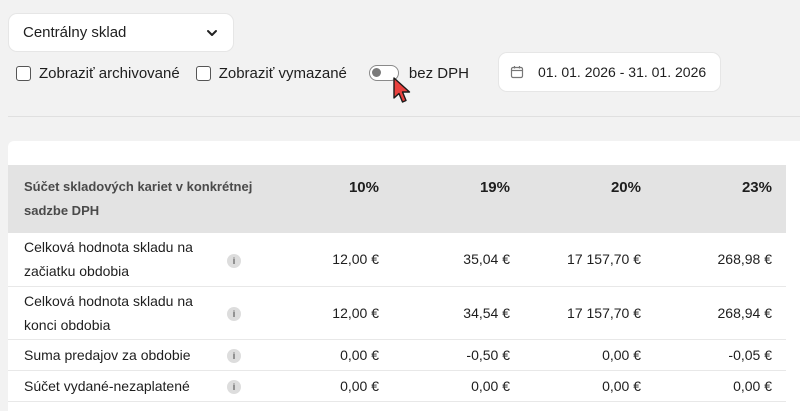 This screenshot has height=411, width=800. I want to click on vat-toggle: bez DPH, so click(418, 73).